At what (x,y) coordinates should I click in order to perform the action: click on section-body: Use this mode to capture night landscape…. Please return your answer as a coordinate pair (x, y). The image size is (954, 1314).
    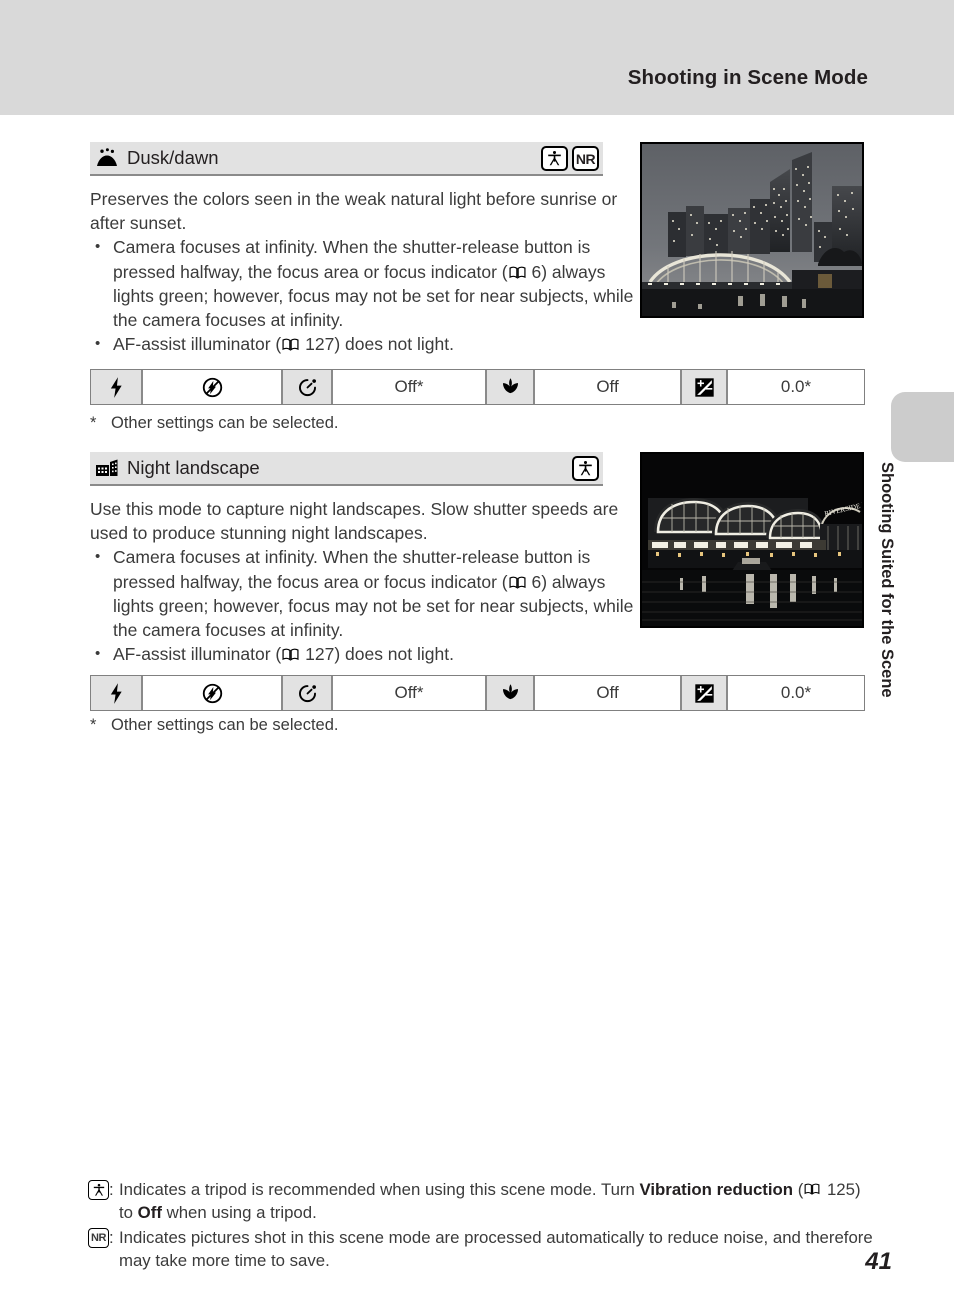
    Looking at the image, I should click on (362, 582).